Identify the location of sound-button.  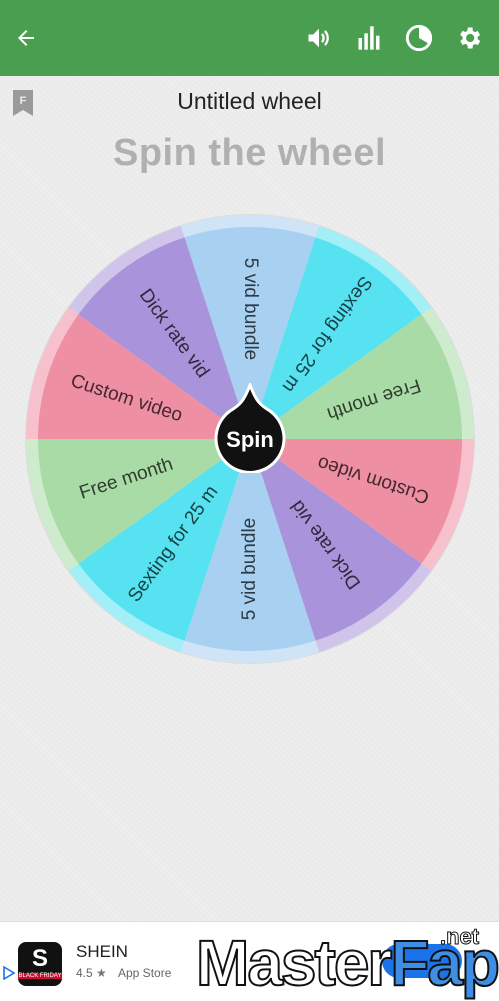
(319, 38).